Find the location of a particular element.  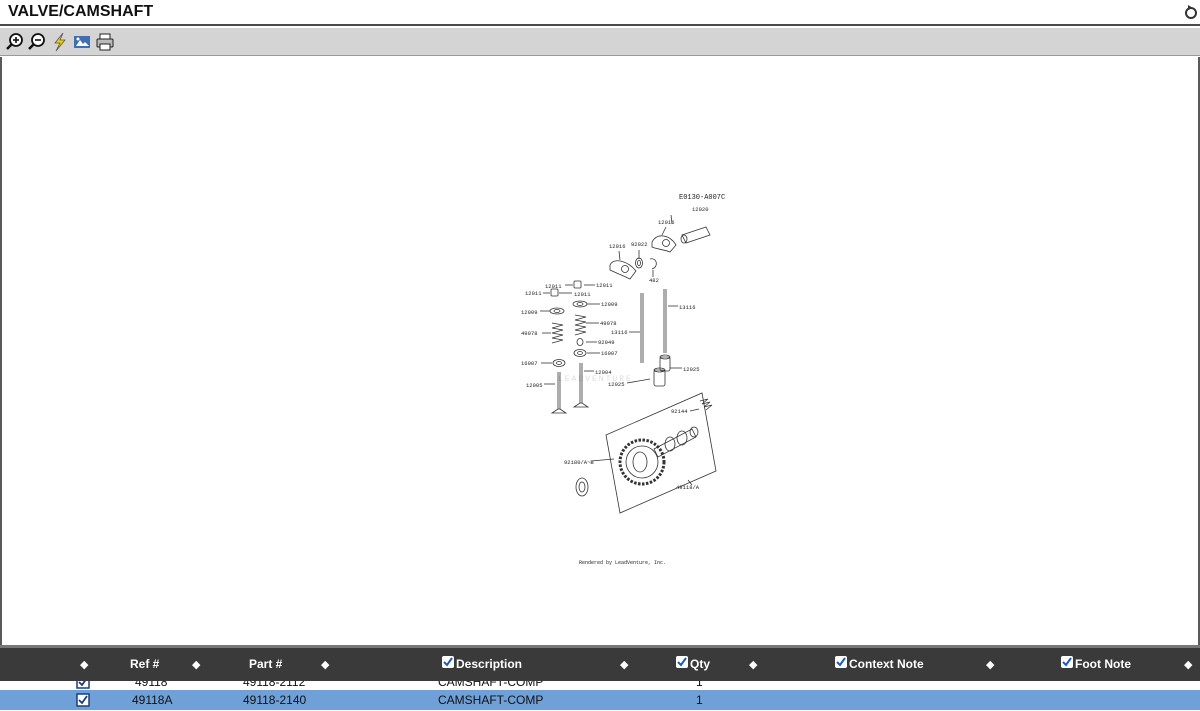

ref-cell: 49118A is located at coordinates (152, 700).